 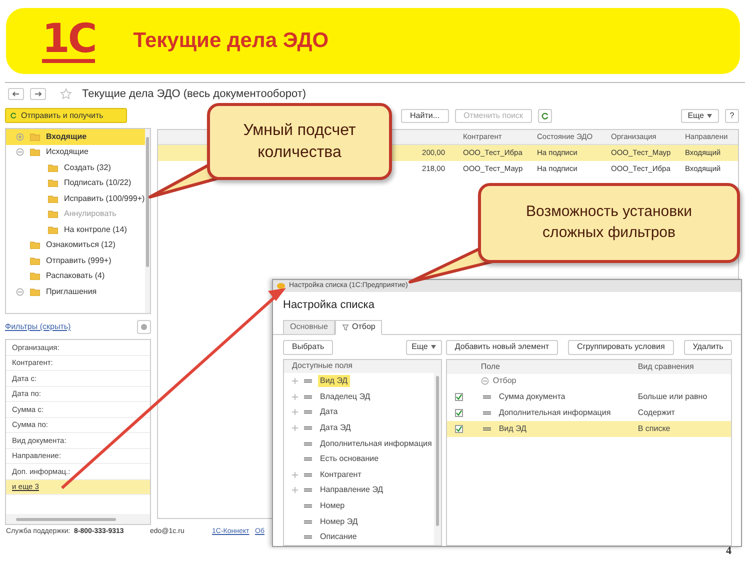 I want to click on toolbar-button: Удалить, so click(x=708, y=347).